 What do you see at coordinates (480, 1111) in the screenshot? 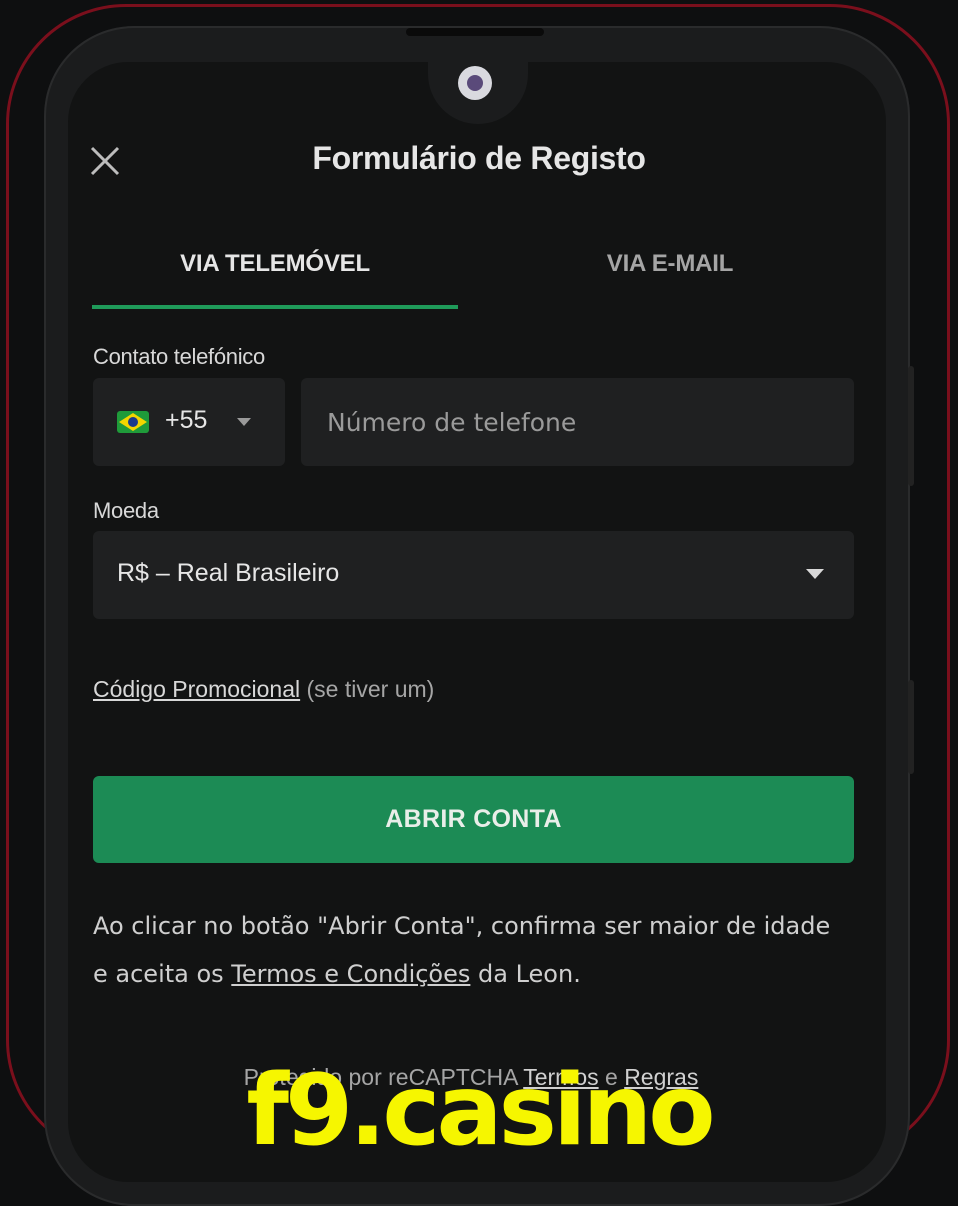
I see `watermark-logo: f9.casino` at bounding box center [480, 1111].